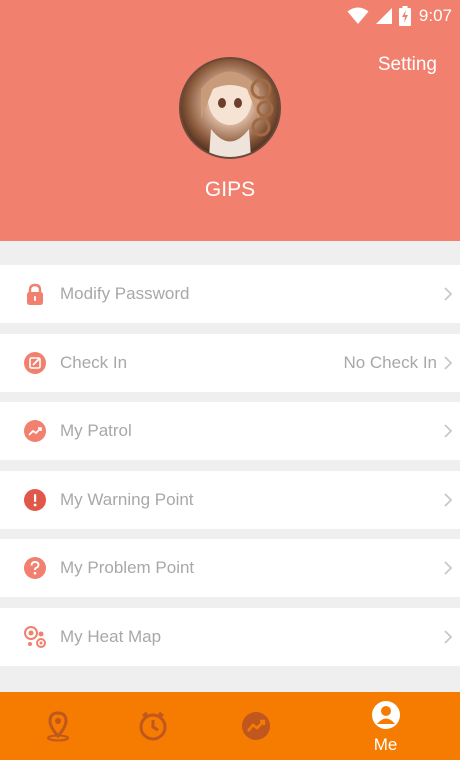  I want to click on menu-item-label: Check In, so click(94, 362).